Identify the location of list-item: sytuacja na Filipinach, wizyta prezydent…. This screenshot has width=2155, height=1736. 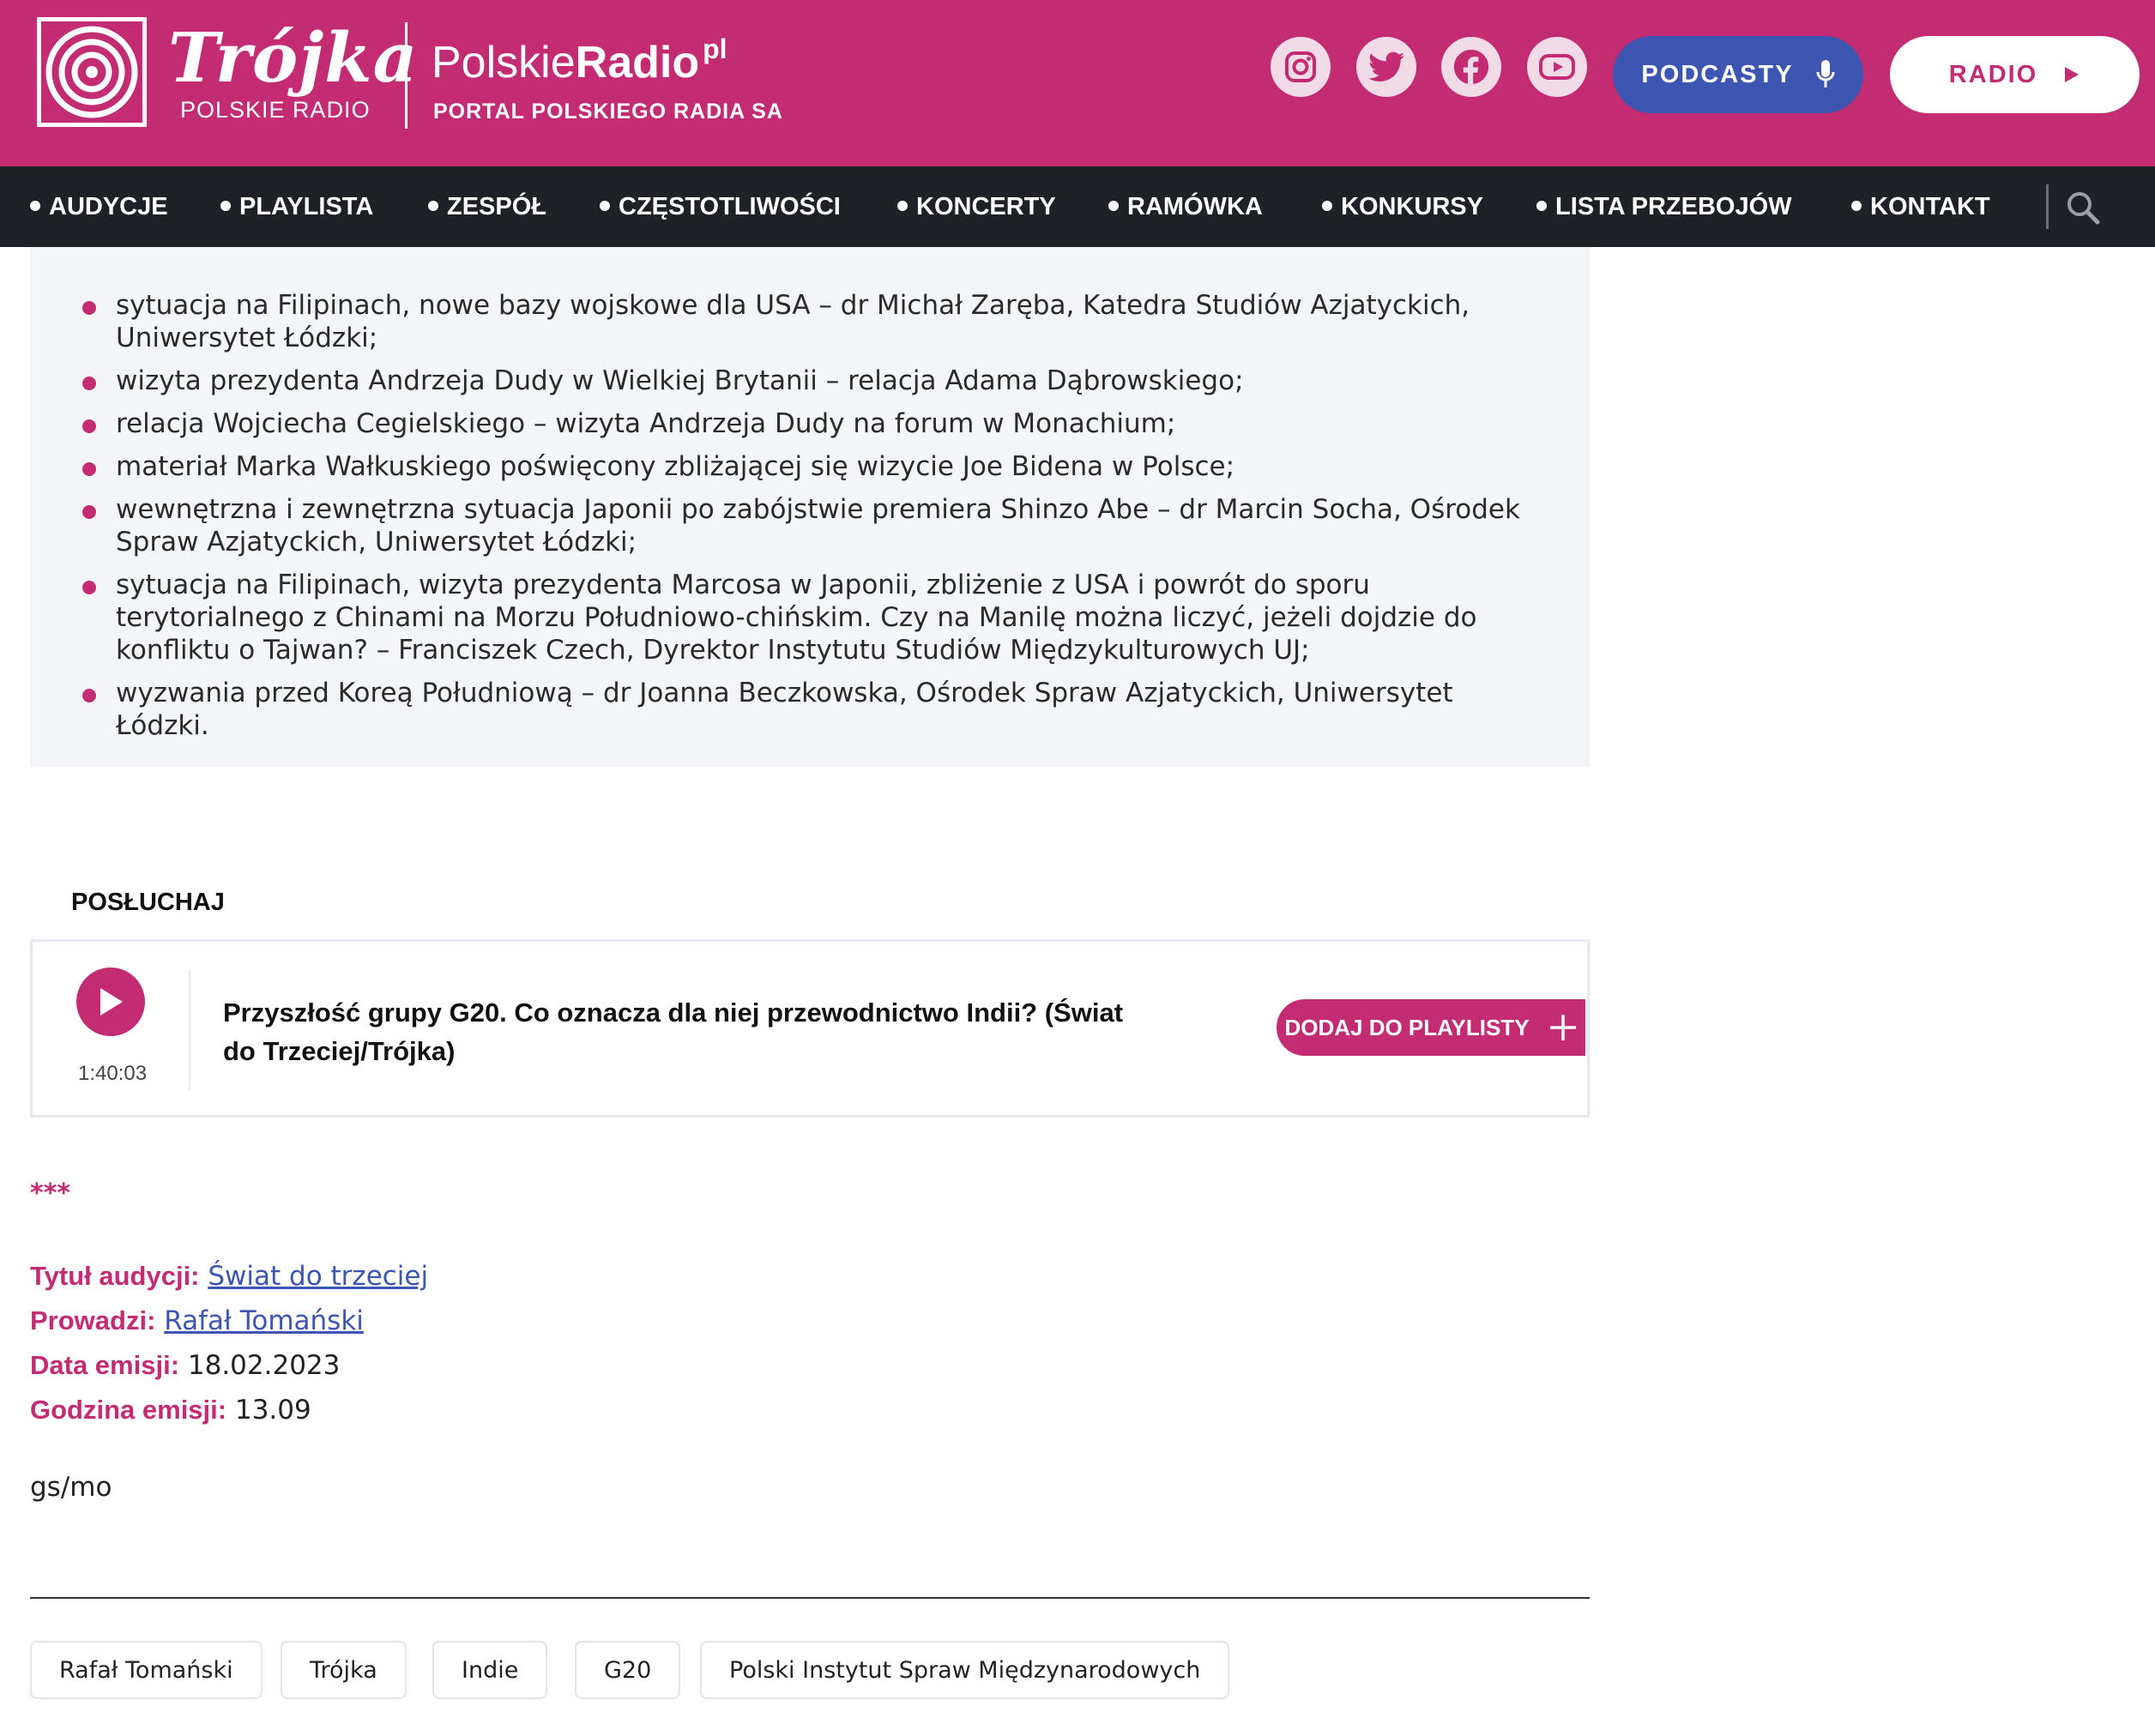
(813, 617).